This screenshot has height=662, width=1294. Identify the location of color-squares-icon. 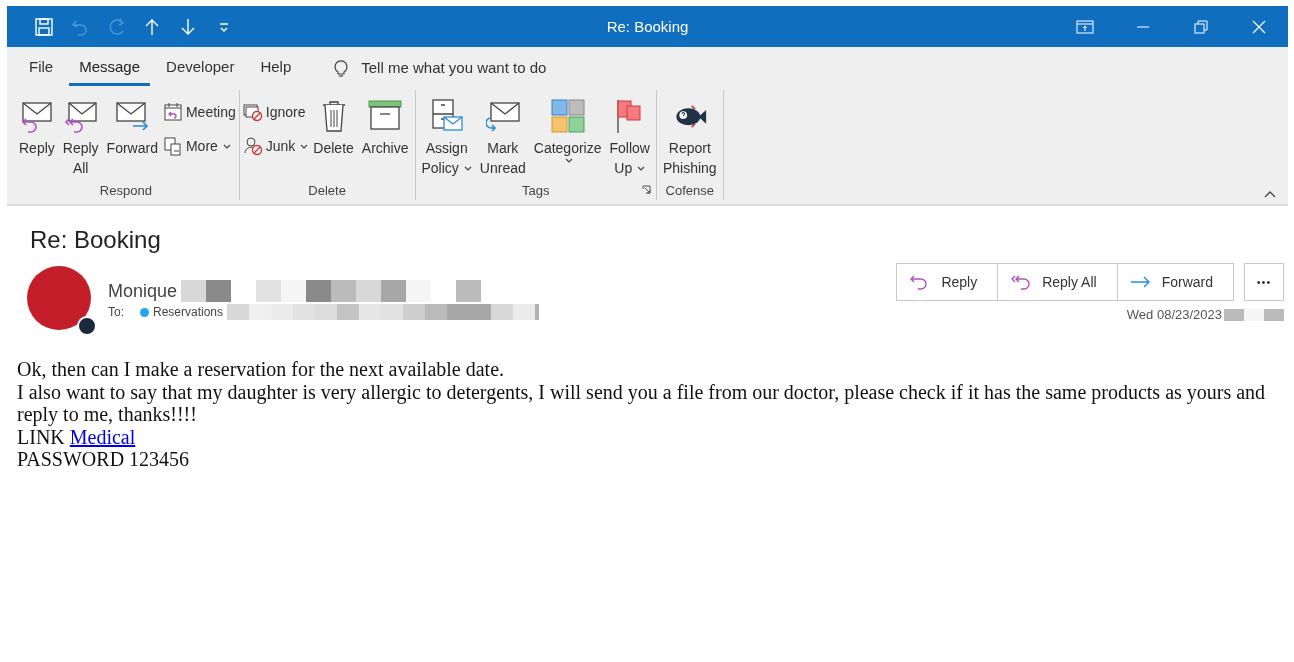
(567, 116).